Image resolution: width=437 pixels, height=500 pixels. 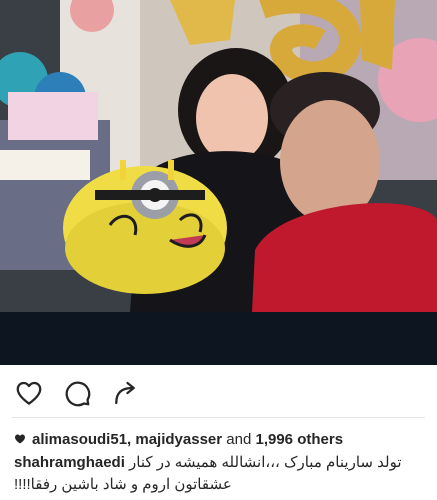 What do you see at coordinates (218, 338) in the screenshot?
I see `photo-bottom-strip` at bounding box center [218, 338].